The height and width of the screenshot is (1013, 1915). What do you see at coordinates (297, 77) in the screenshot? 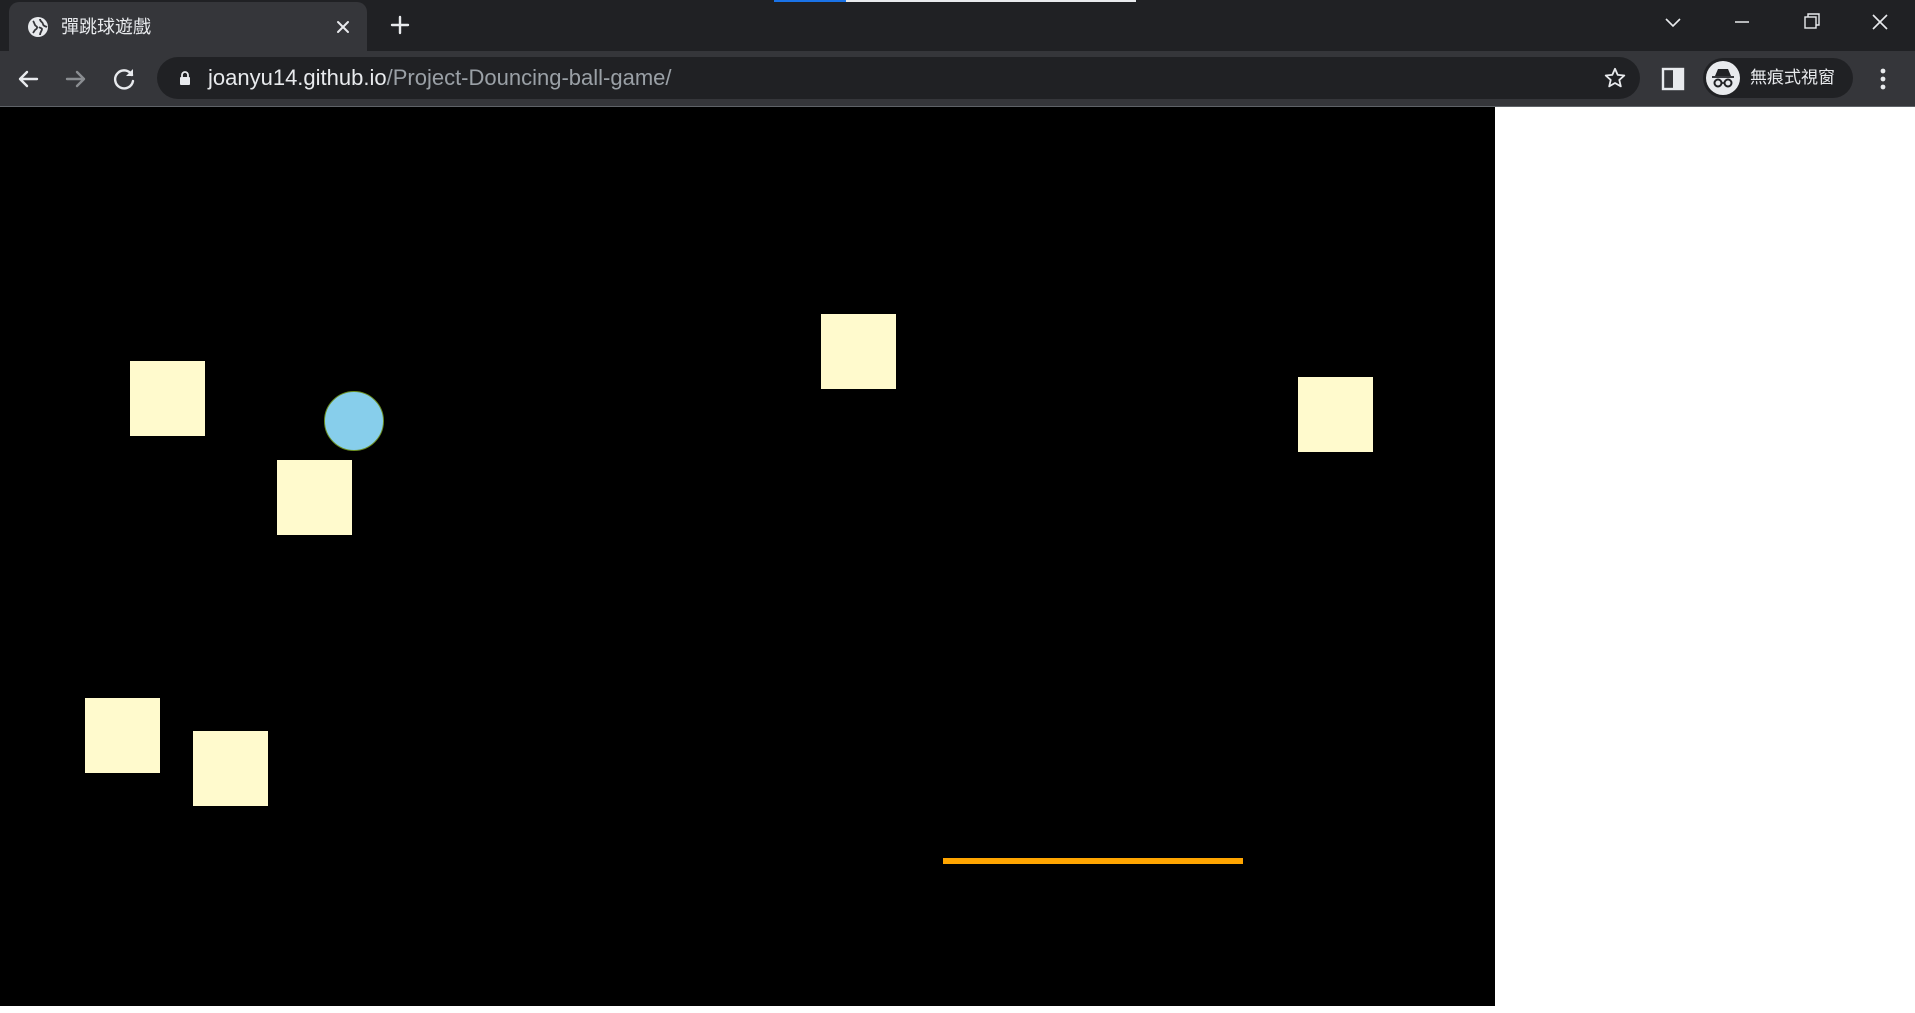
I see `url-host: joanyu14.github.io` at bounding box center [297, 77].